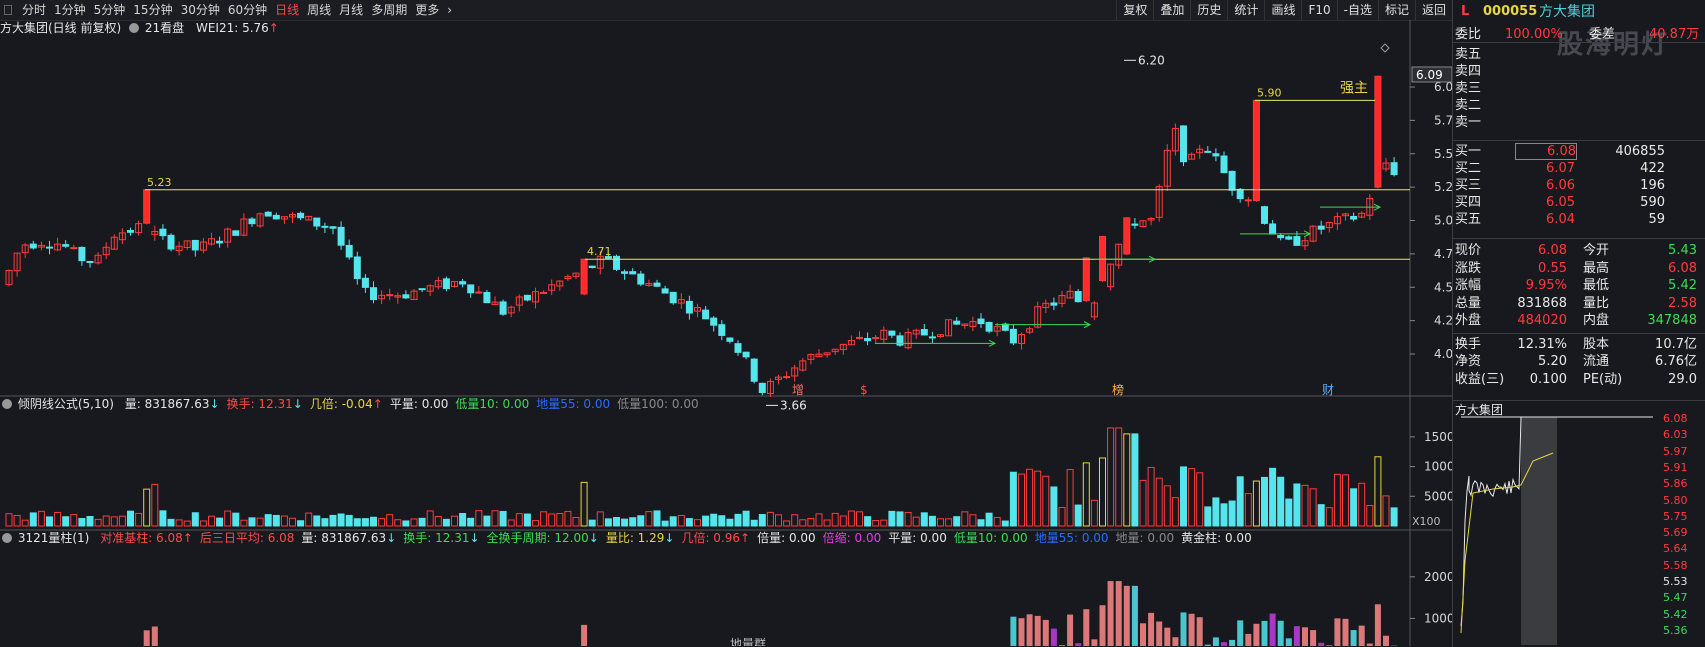 The width and height of the screenshot is (1705, 647). I want to click on period-tab-1: 1分钟, so click(70, 10).